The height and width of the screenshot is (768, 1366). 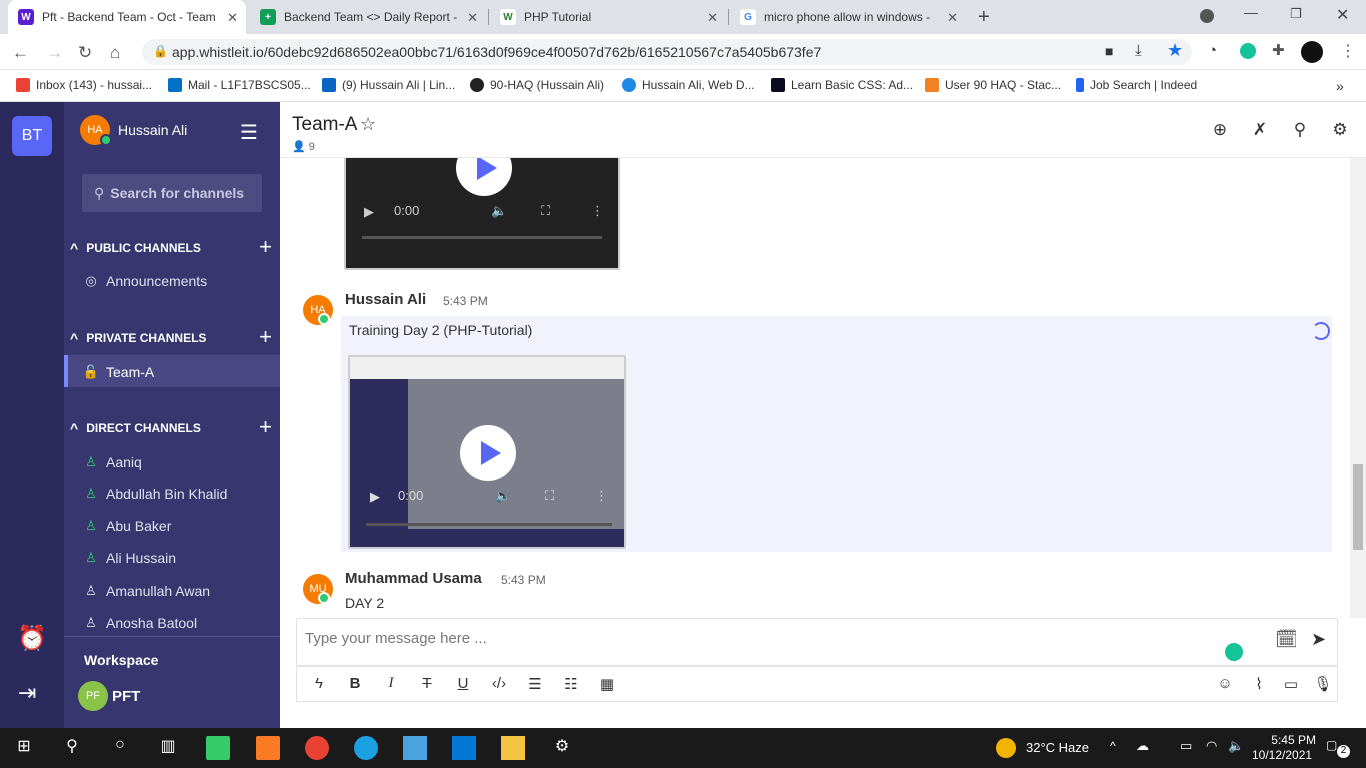 I want to click on member-count: 👤 9, so click(x=303, y=146).